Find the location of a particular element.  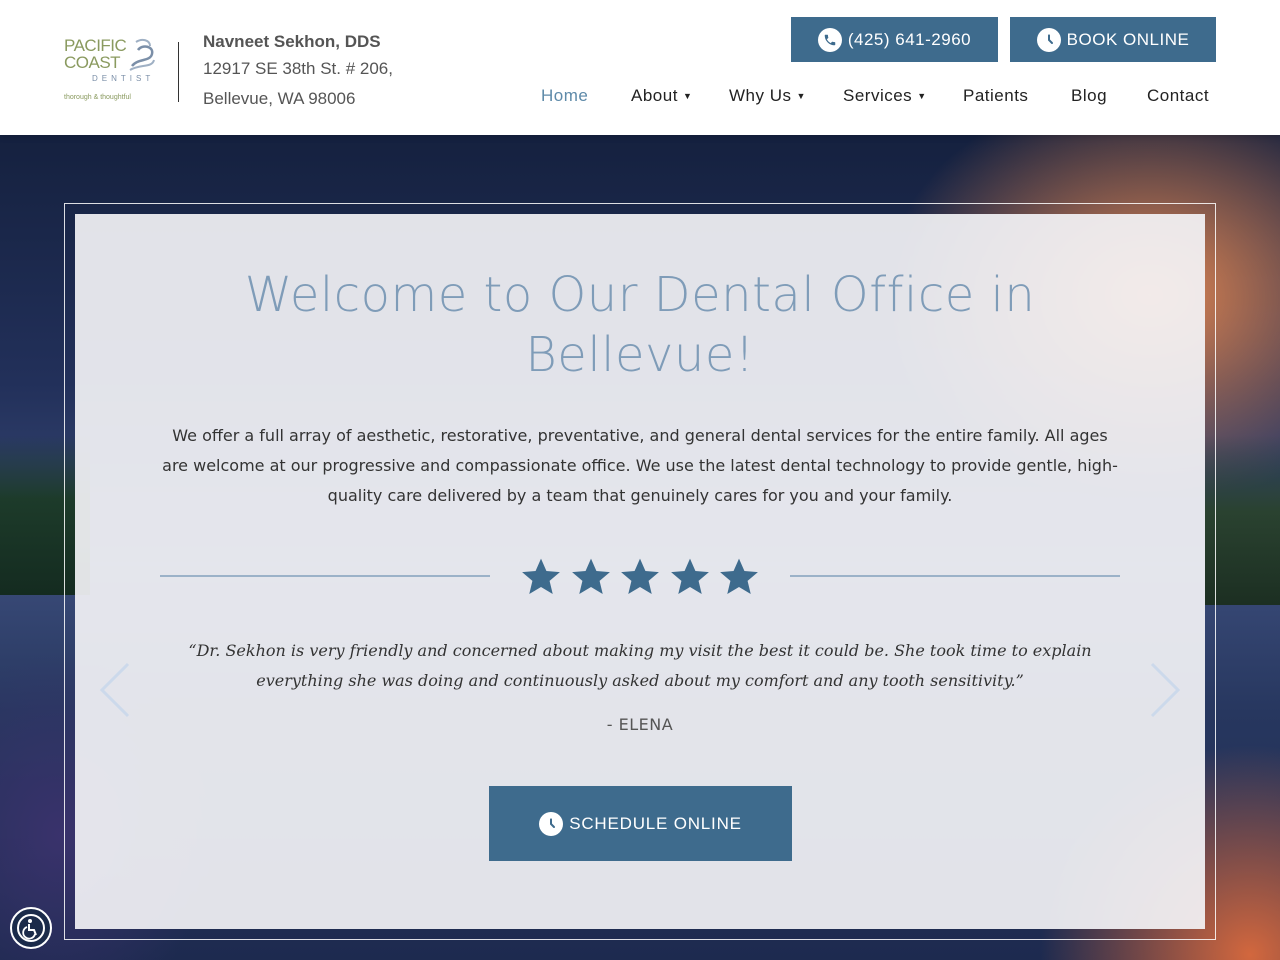

nav-services: Services ▼ is located at coordinates (885, 96).